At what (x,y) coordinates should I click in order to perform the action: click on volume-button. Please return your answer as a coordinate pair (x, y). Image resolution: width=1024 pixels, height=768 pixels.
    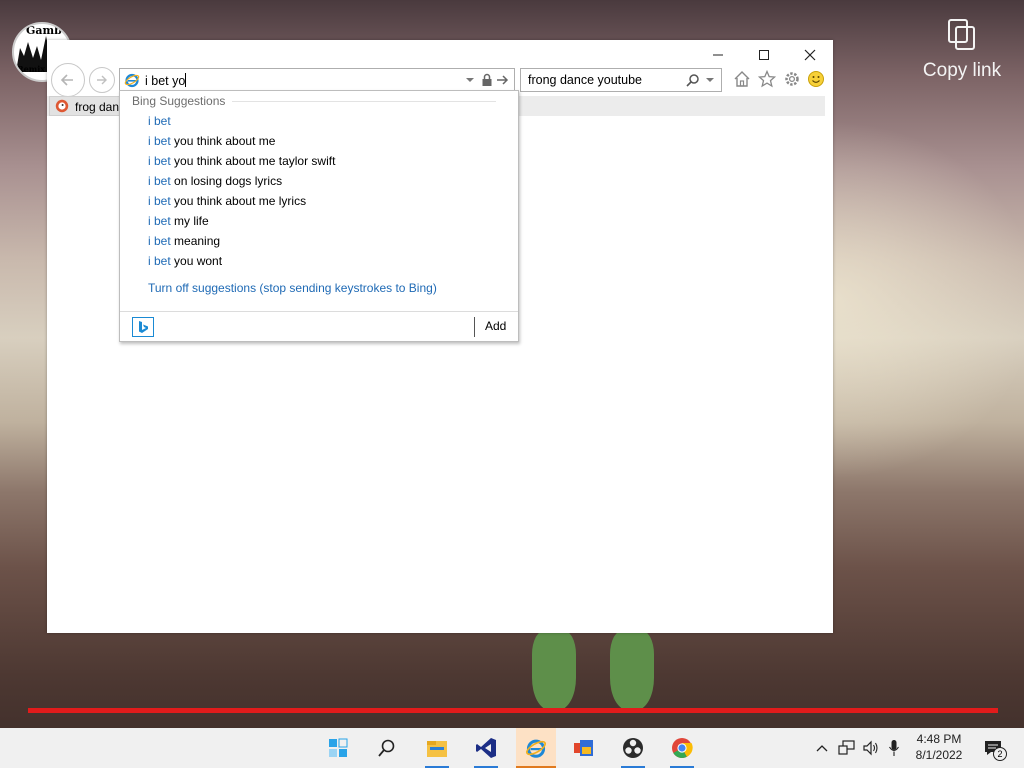
    Looking at the image, I should click on (871, 748).